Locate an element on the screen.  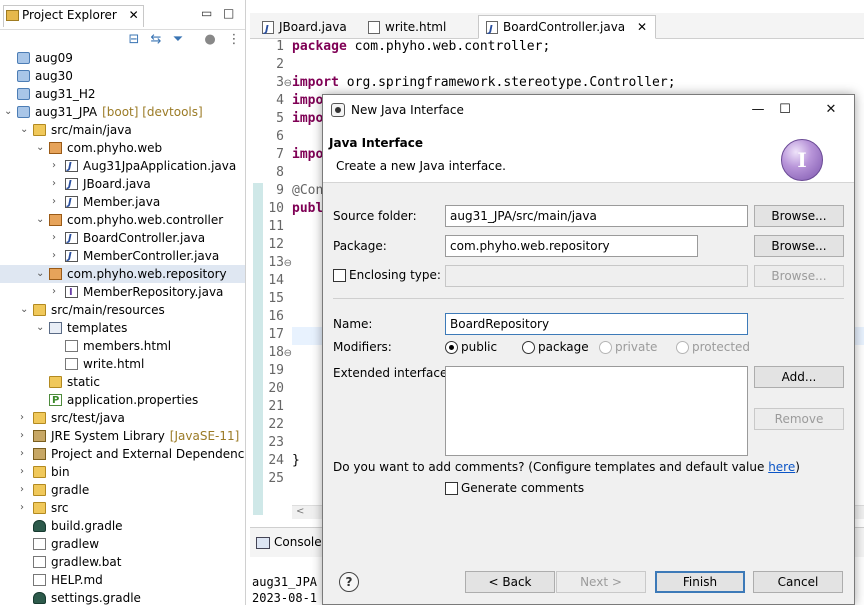
tree-item: aug31_H2 is located at coordinates (122, 94).